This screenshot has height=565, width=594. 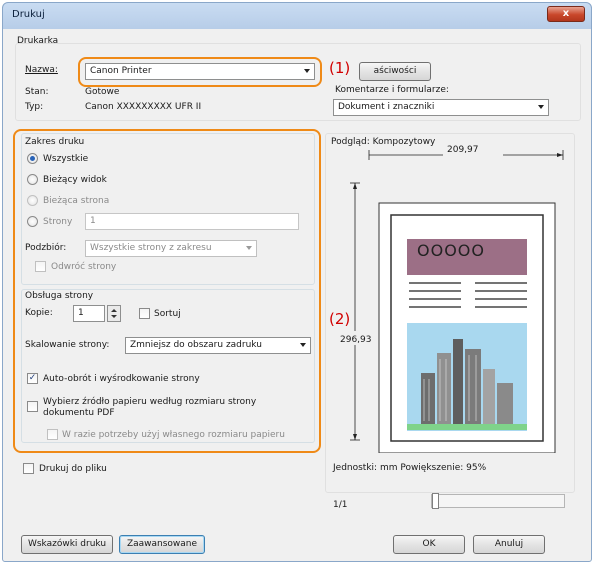 What do you see at coordinates (297, 16) in the screenshot?
I see `title-bar: Drukuj x` at bounding box center [297, 16].